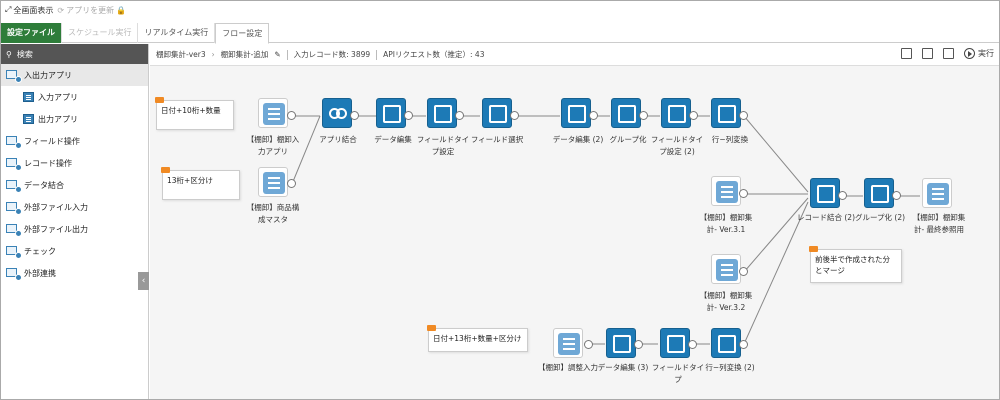  I want to click on edit-icon: ✎, so click(277, 54).